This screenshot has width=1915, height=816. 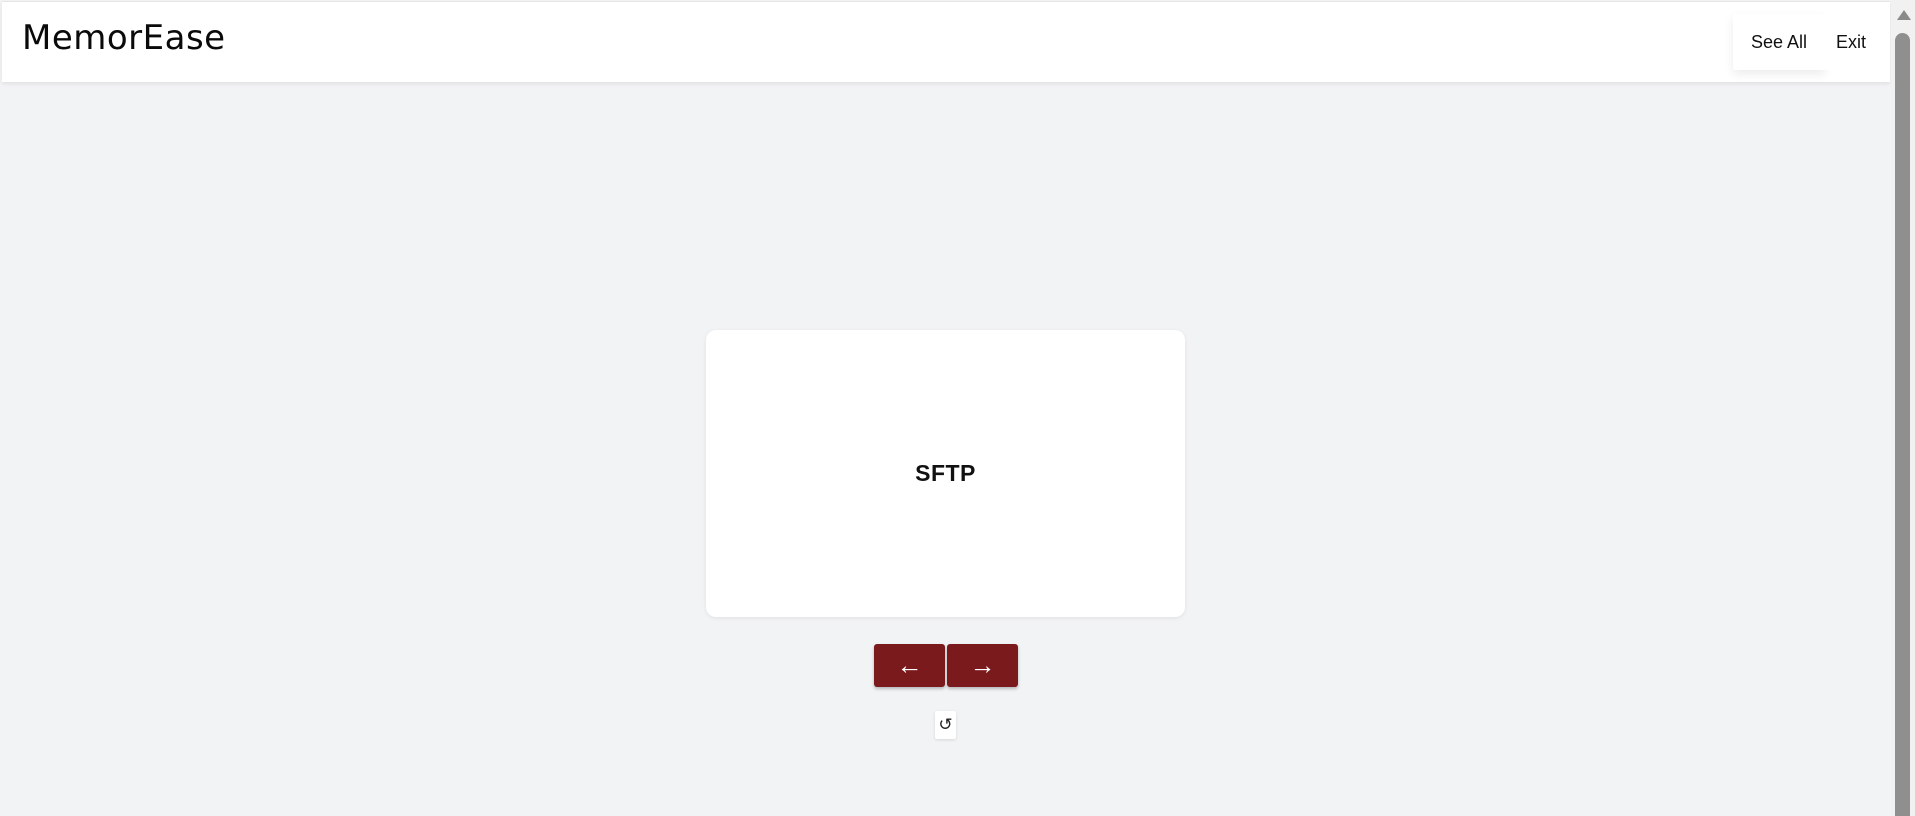 What do you see at coordinates (1904, 15) in the screenshot?
I see `scroll-up-arrow-icon` at bounding box center [1904, 15].